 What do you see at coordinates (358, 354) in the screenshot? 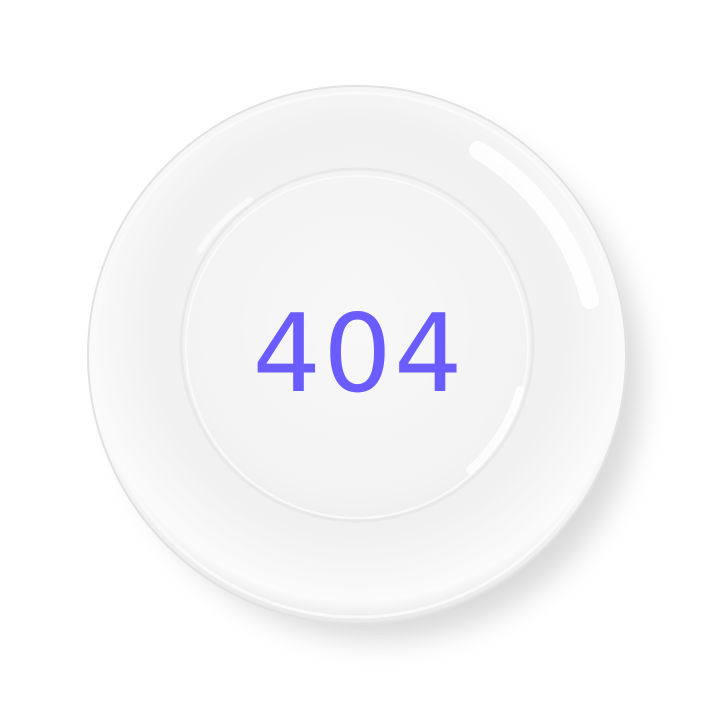
I see `error-code: 404` at bounding box center [358, 354].